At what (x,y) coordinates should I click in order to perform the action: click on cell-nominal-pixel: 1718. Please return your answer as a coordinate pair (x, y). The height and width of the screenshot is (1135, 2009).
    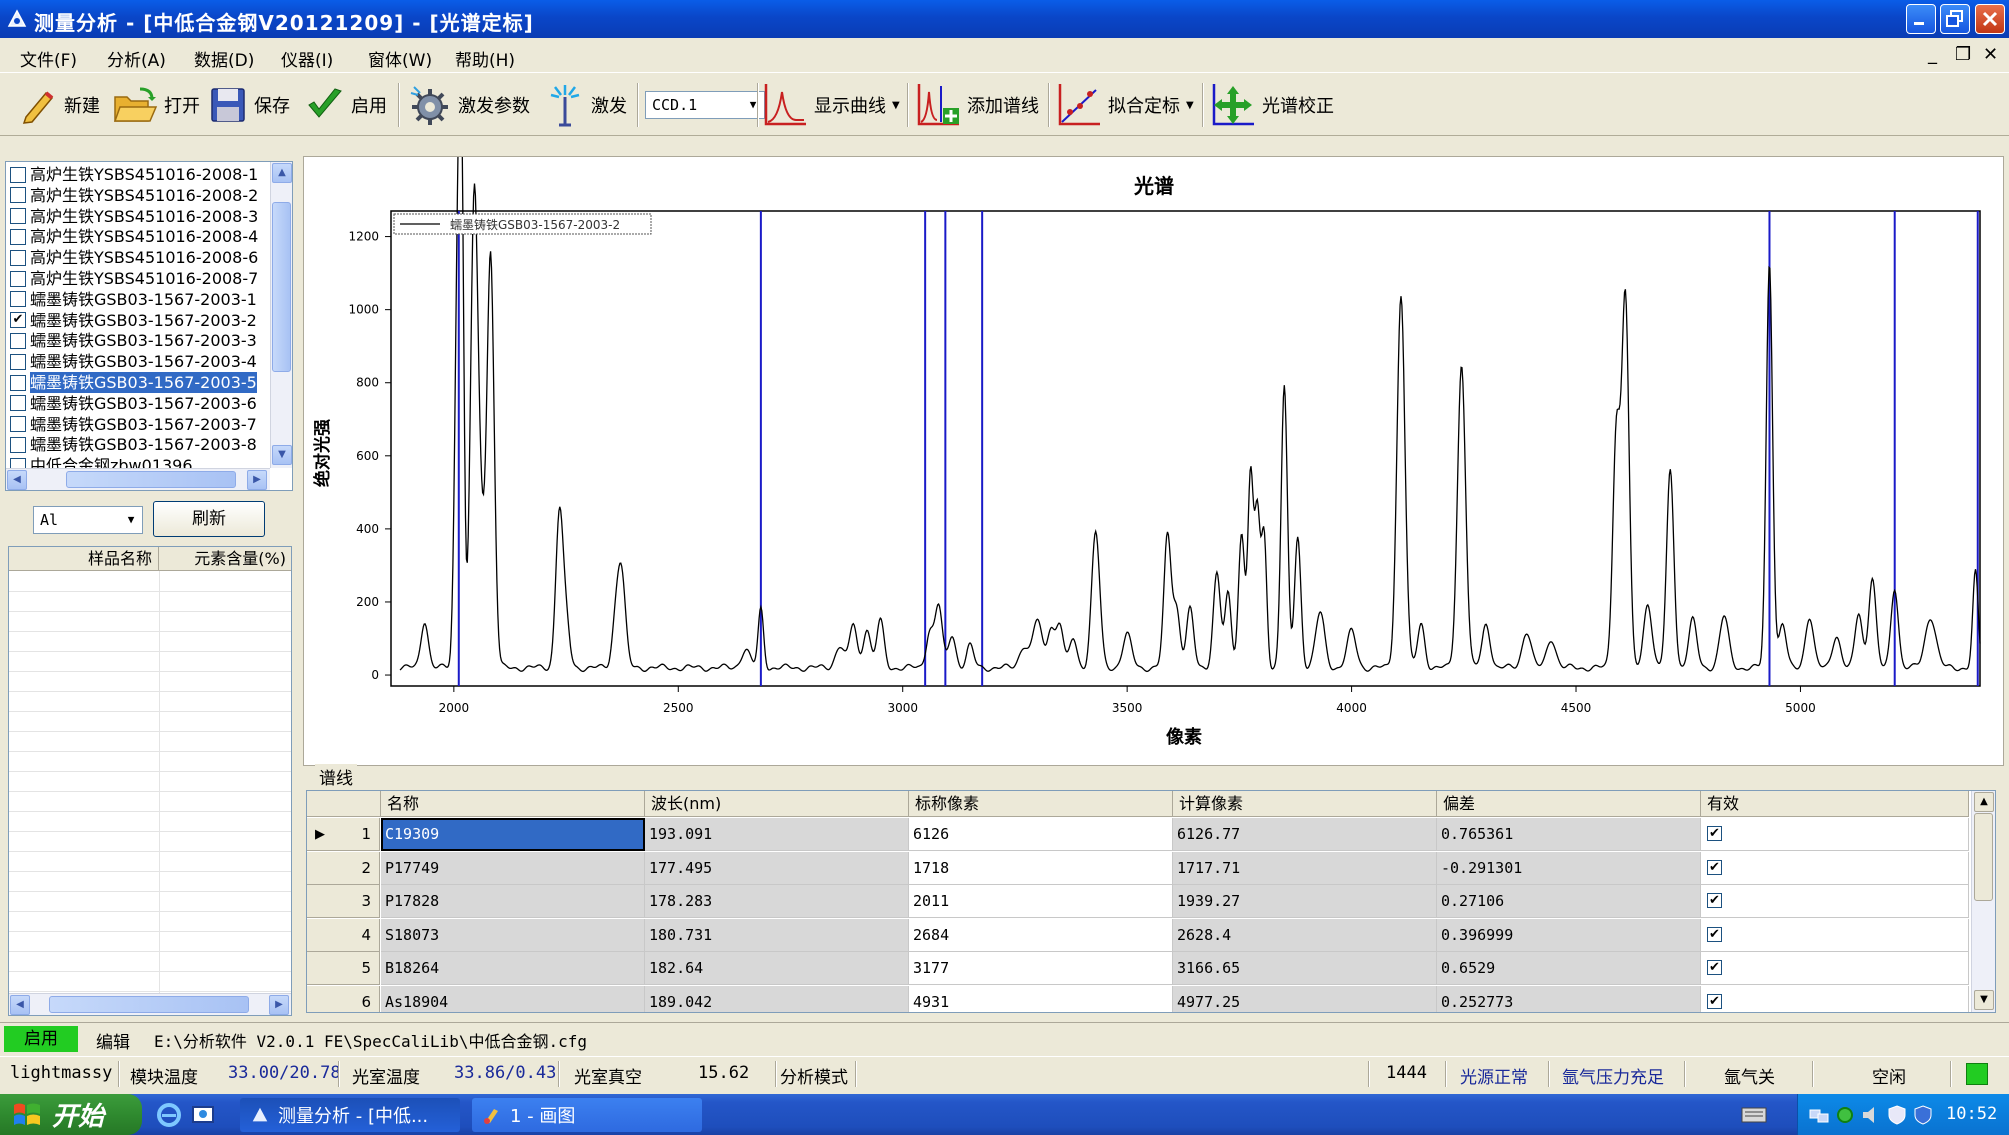
    Looking at the image, I should click on (1041, 868).